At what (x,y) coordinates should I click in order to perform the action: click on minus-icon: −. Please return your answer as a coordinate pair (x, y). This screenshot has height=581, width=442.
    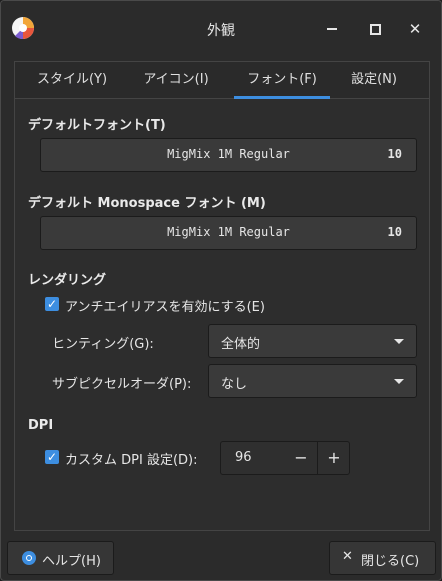
    Looking at the image, I should click on (301, 458).